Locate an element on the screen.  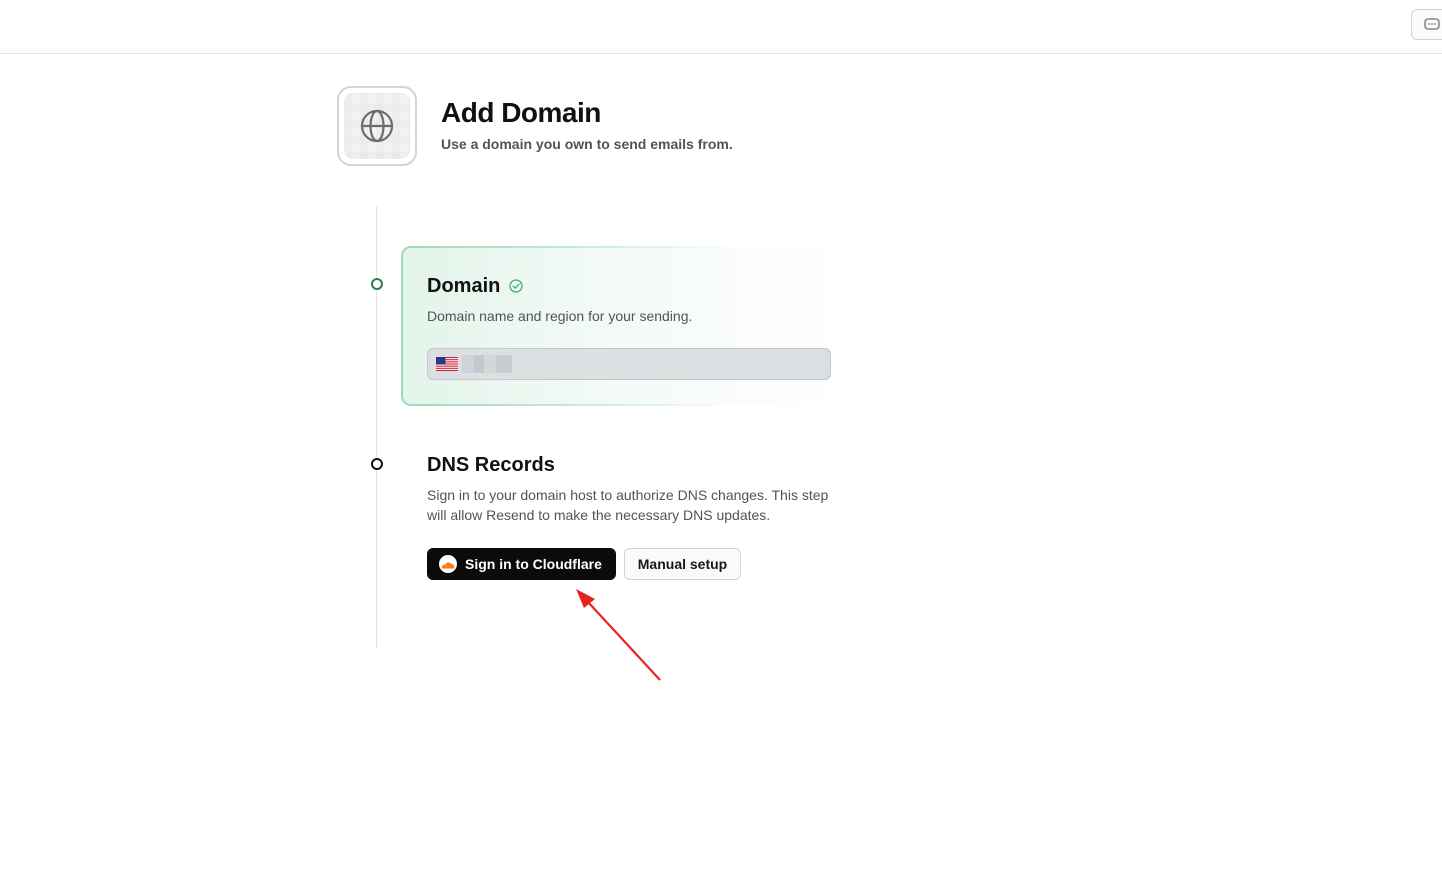
cloudflare-icon is located at coordinates (448, 564).